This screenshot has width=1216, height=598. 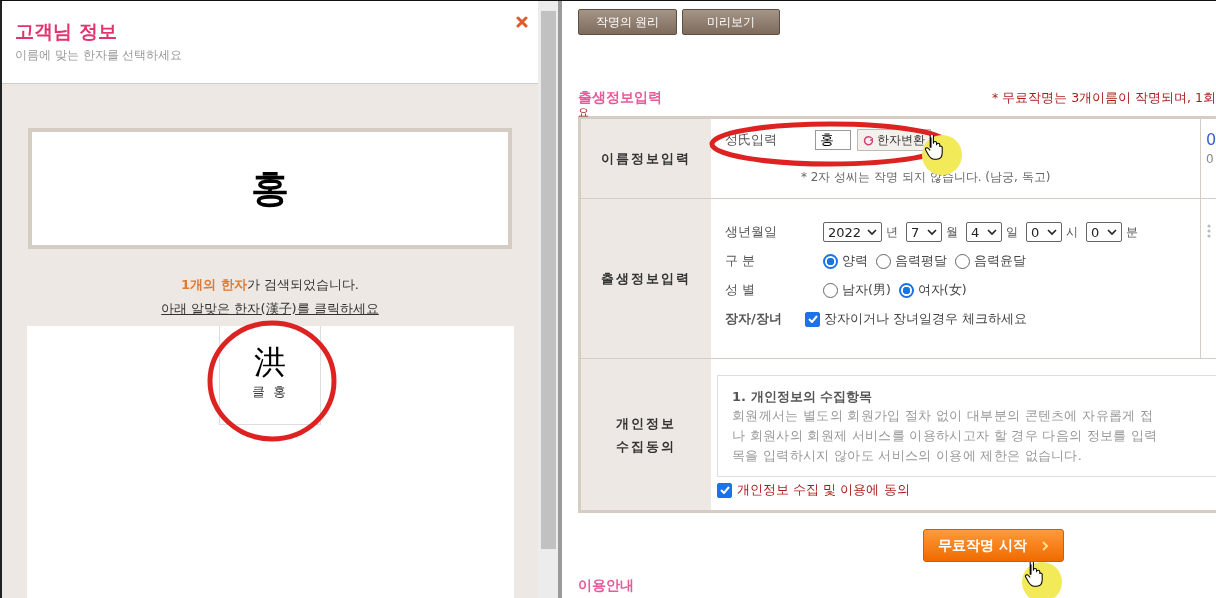 I want to click on cursor-highlight-icon, so click(x=1042, y=580).